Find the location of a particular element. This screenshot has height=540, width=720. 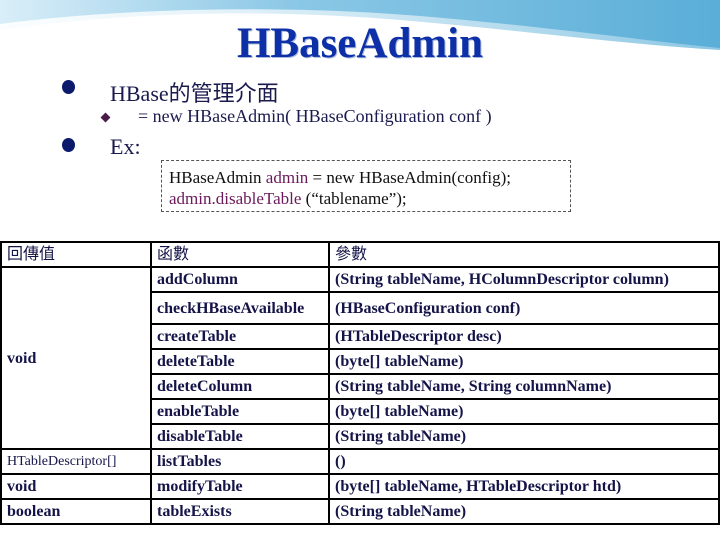

function-cell: tableExists is located at coordinates (240, 511).